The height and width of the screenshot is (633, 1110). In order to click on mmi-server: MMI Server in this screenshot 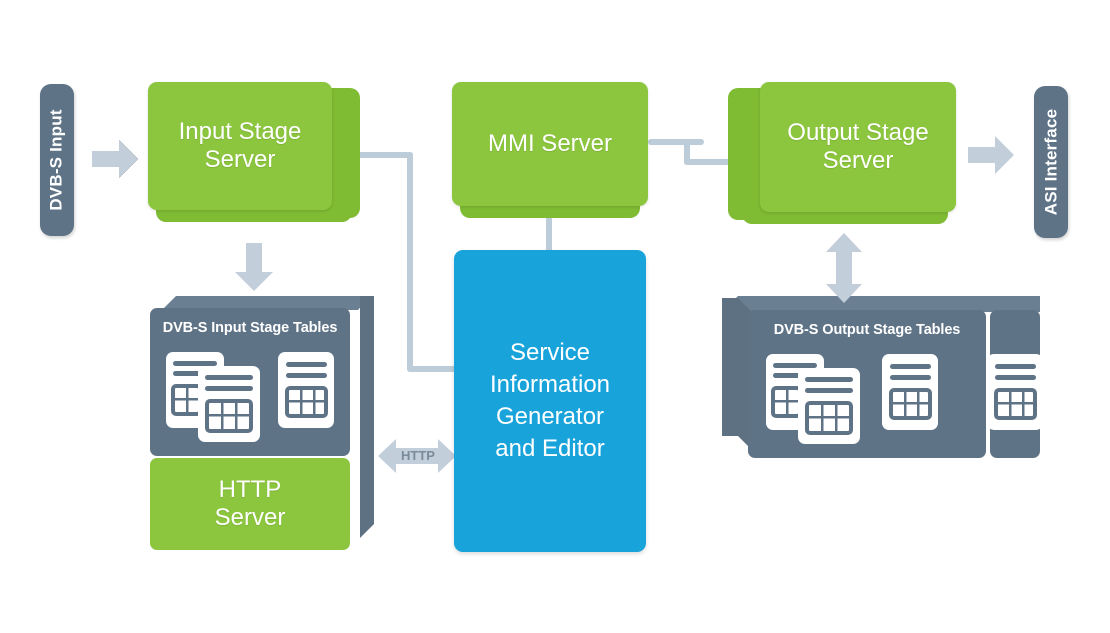, I will do `click(550, 150)`.